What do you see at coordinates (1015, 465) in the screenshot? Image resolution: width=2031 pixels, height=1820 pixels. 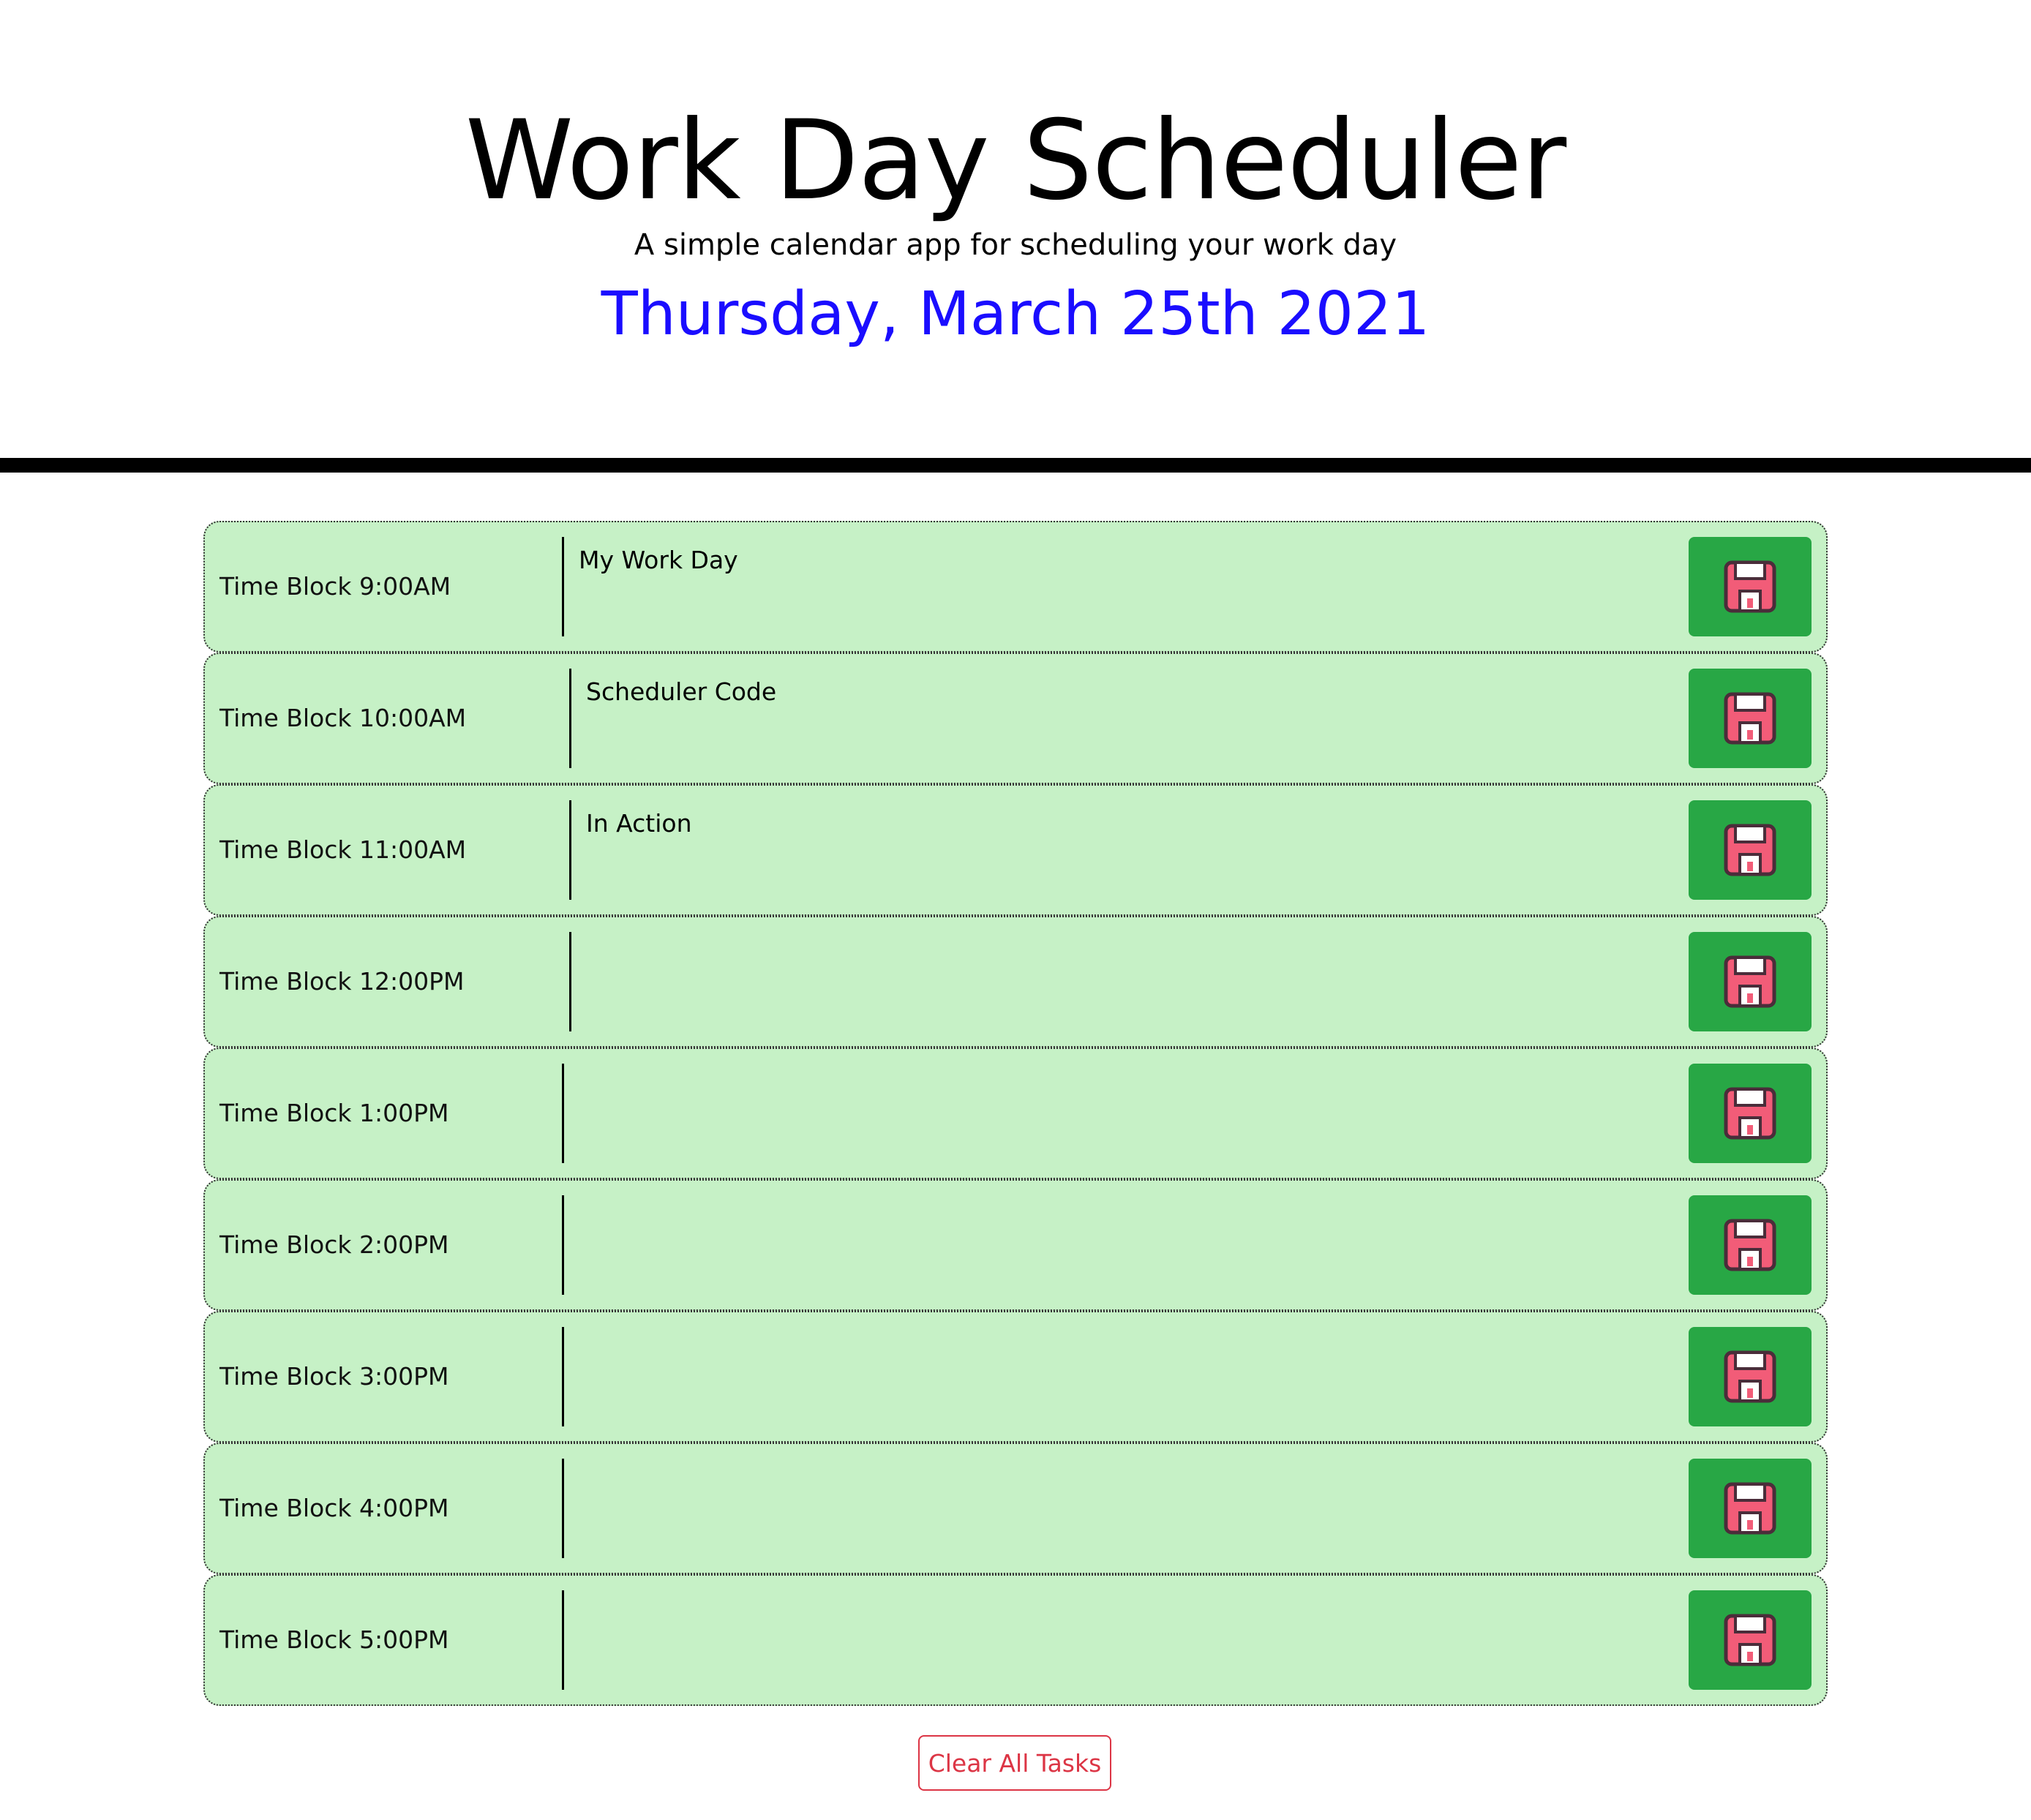 I see `header-divider` at bounding box center [1015, 465].